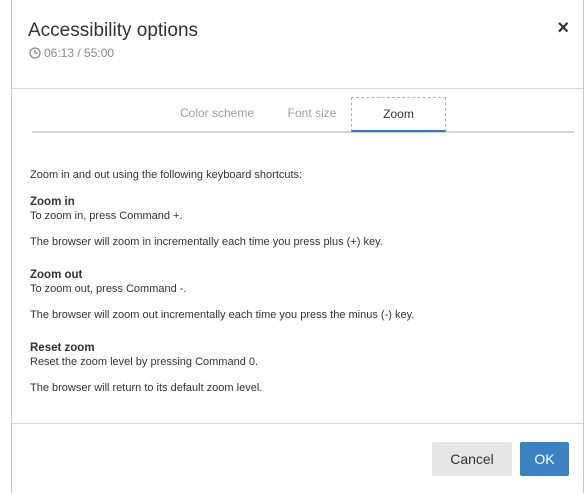  I want to click on section-heading: Zoom in, so click(52, 202).